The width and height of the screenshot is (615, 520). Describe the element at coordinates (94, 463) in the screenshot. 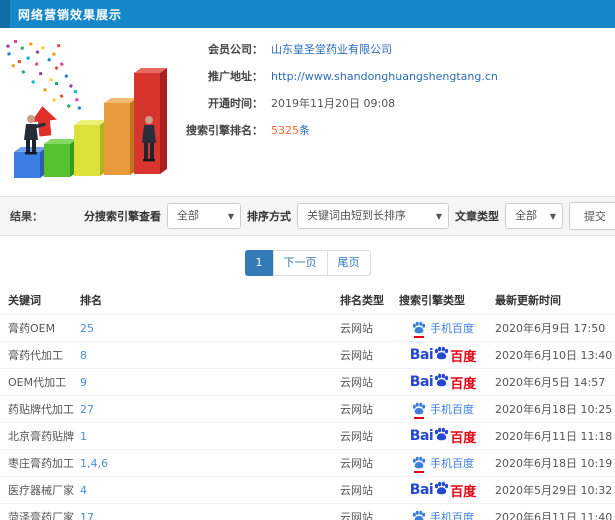

I see `rank-link: 1,4,6` at that location.